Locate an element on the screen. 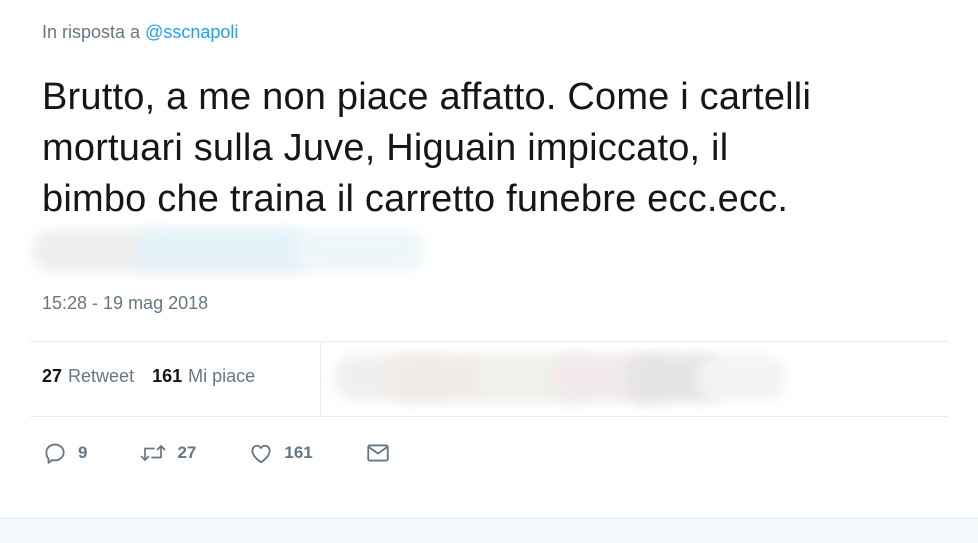  like-icon is located at coordinates (261, 453).